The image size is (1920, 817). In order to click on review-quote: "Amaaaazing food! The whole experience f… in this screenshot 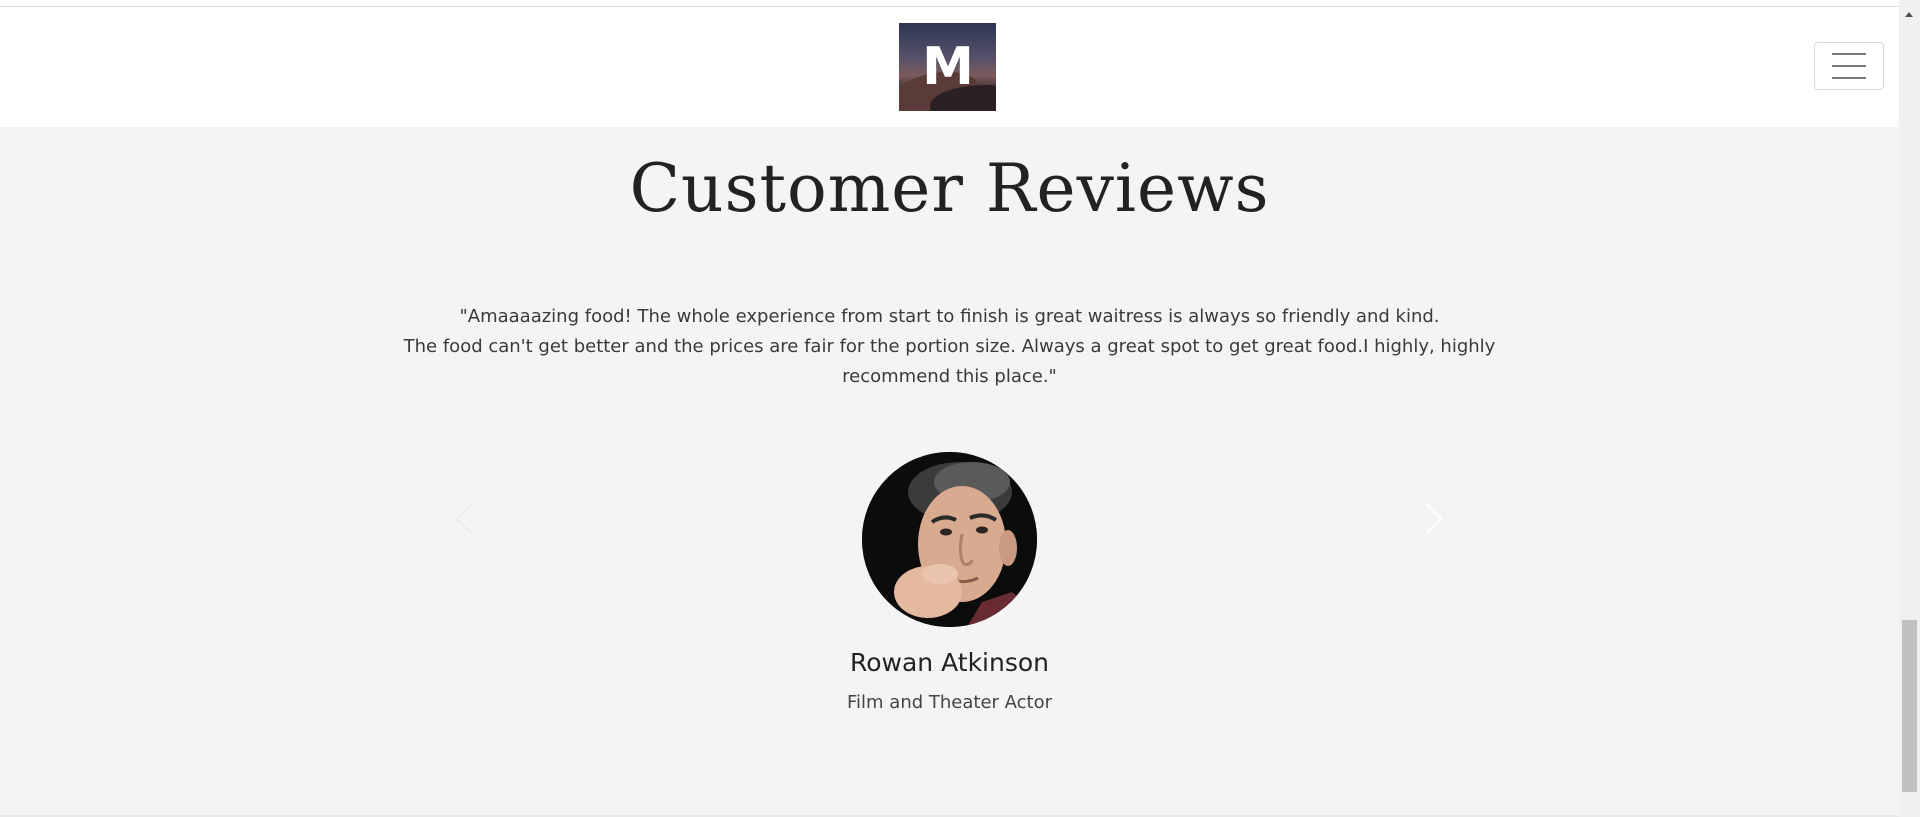, I will do `click(949, 347)`.